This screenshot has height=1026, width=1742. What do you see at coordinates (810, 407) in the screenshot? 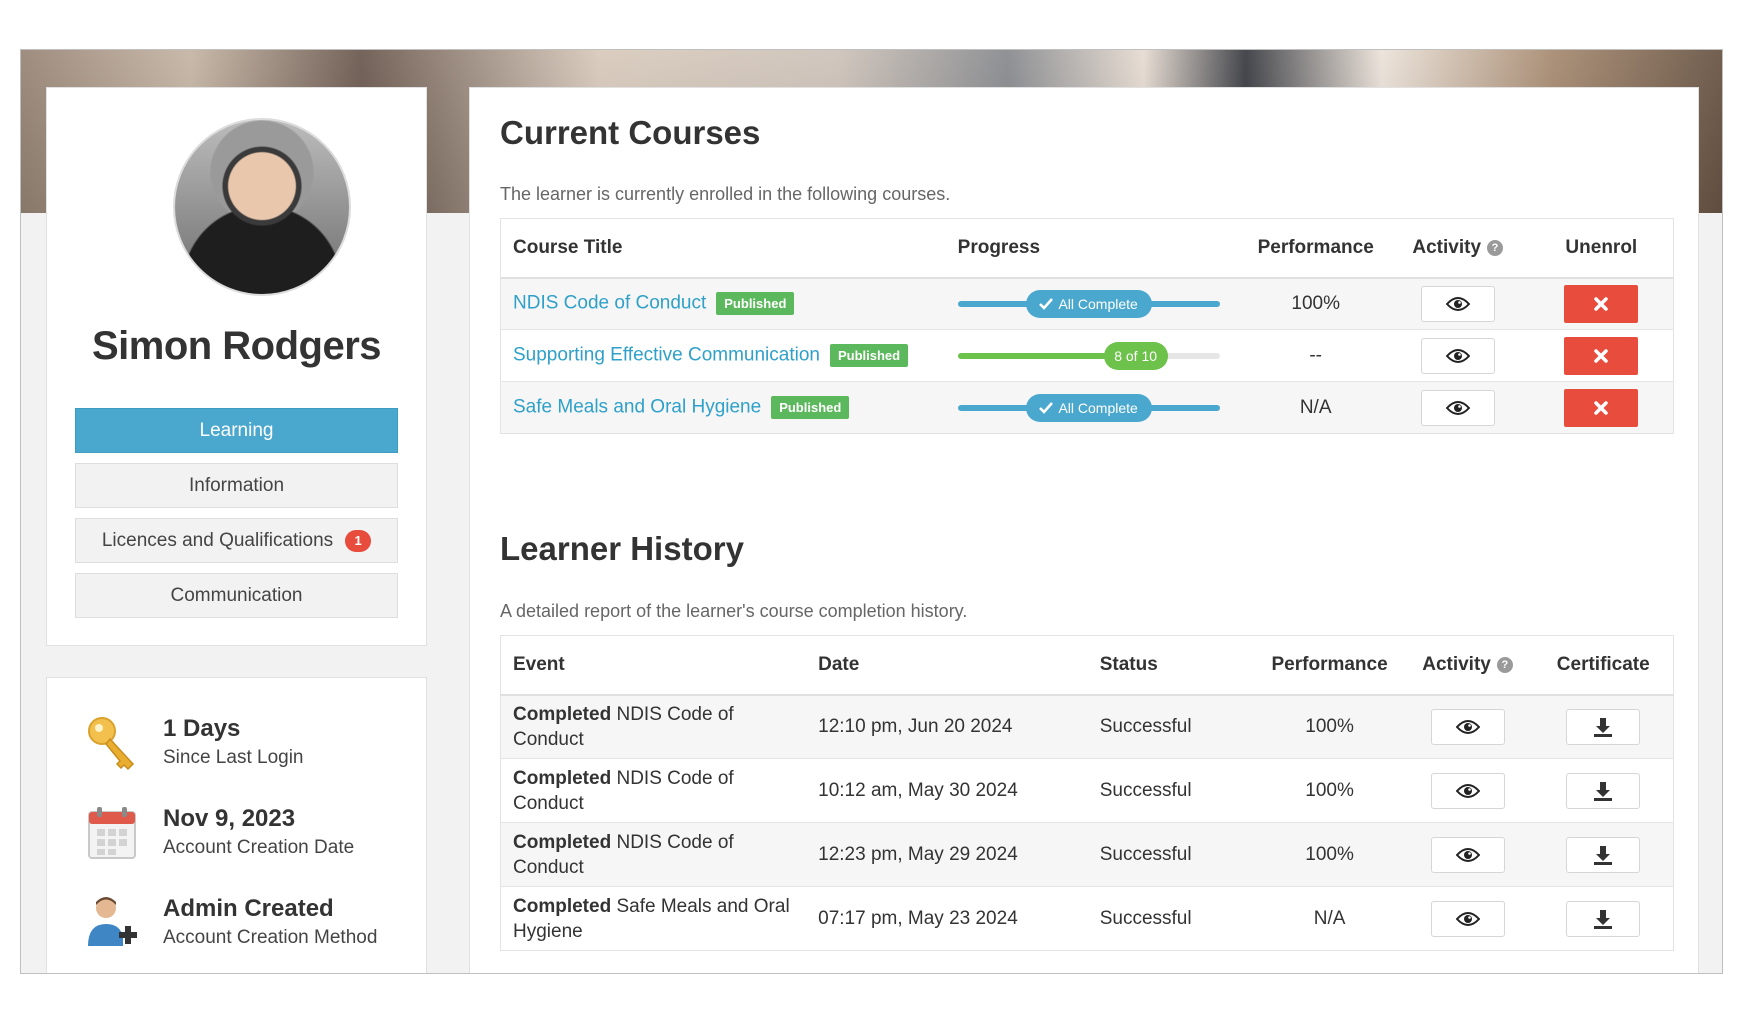
I see `status-badge: Published` at bounding box center [810, 407].